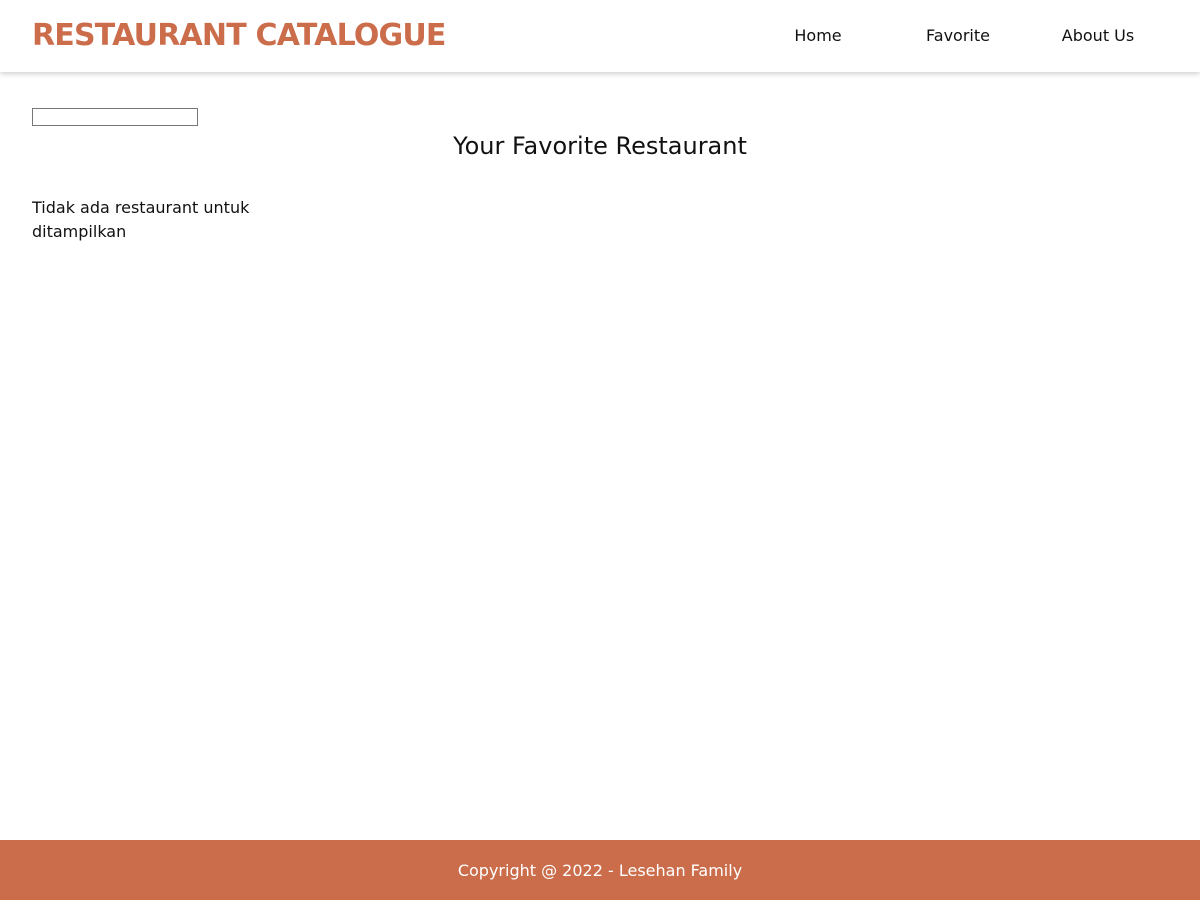 This screenshot has height=900, width=1200. I want to click on nav-home-link: Home, so click(818, 36).